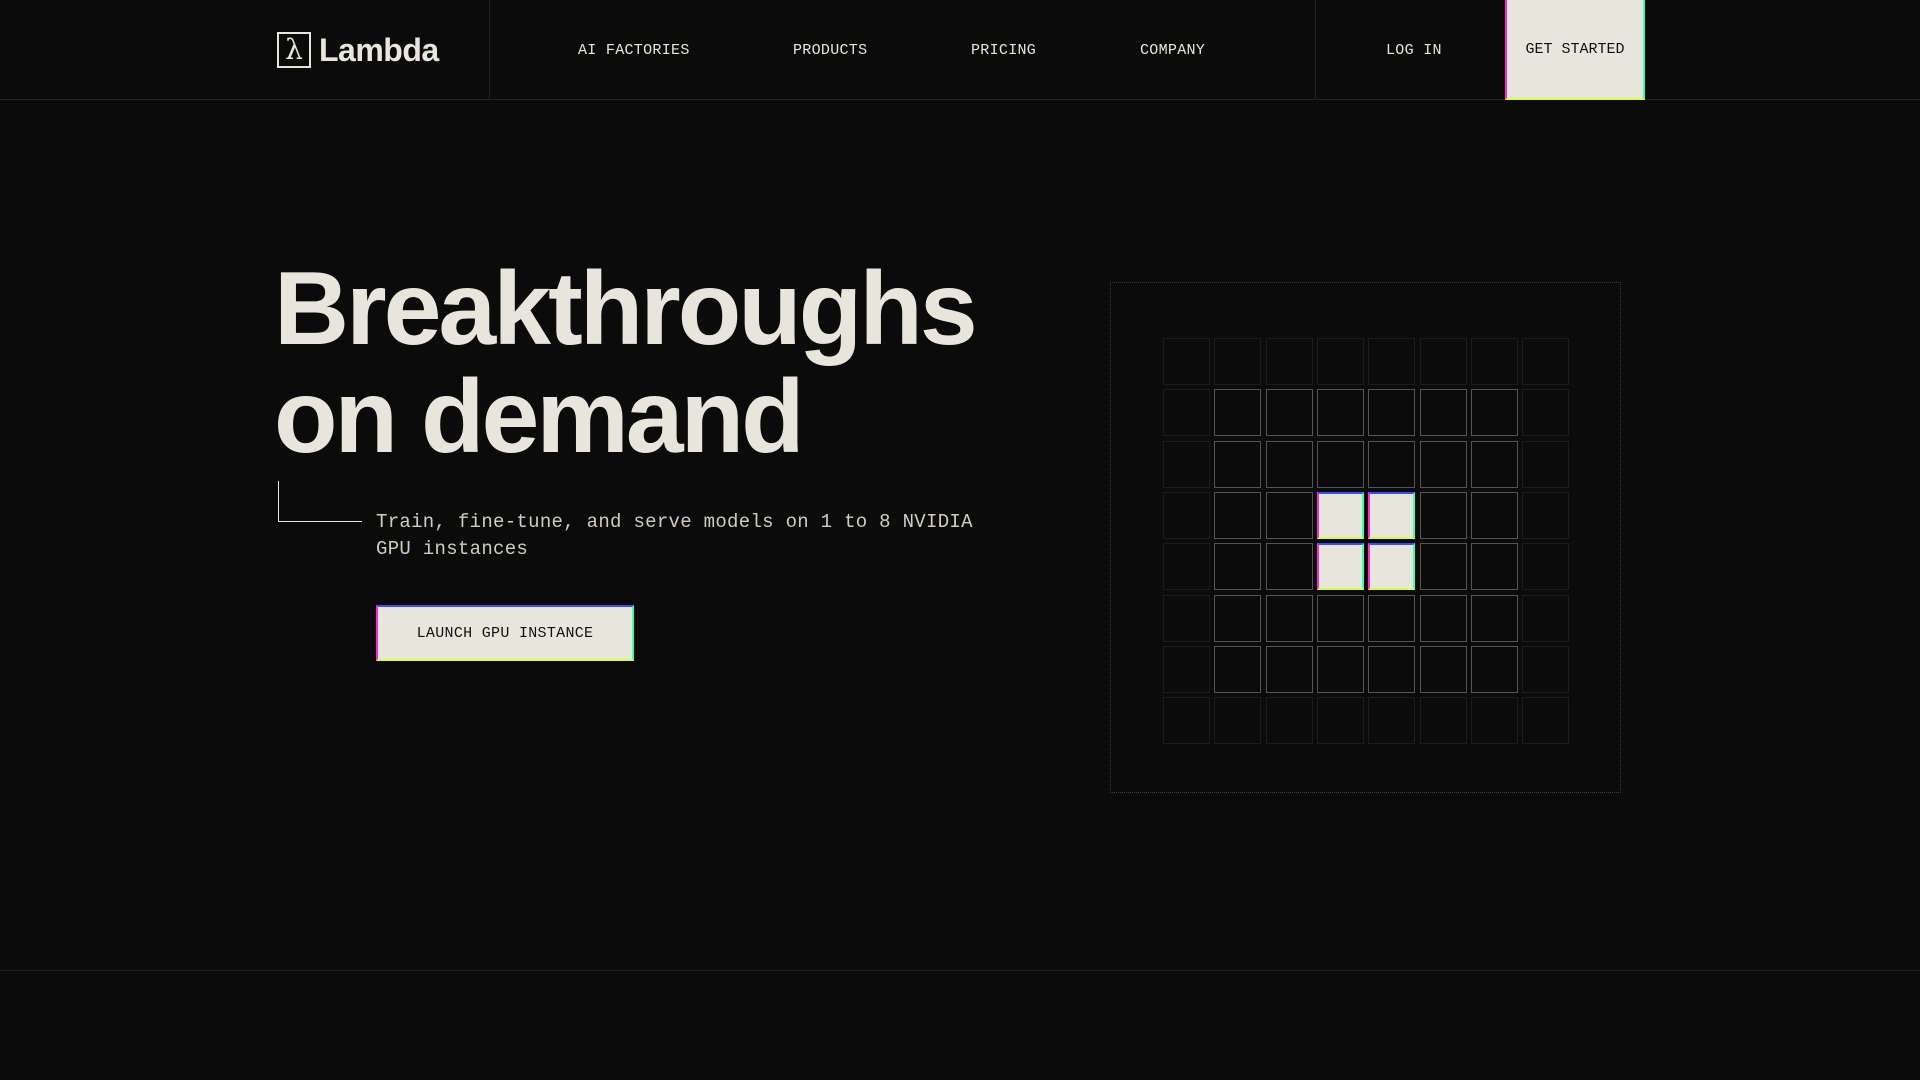  What do you see at coordinates (320, 501) in the screenshot?
I see `decorative-bracket` at bounding box center [320, 501].